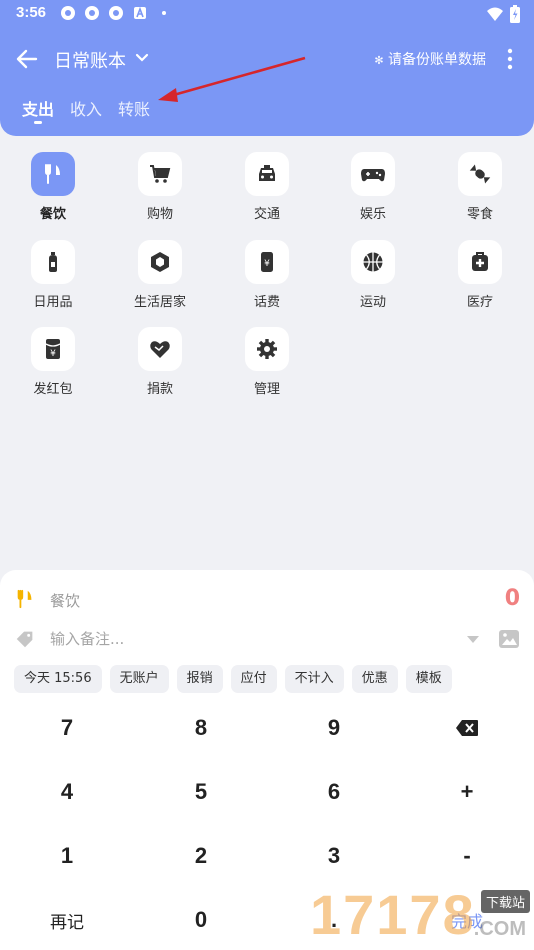 Image resolution: width=534 pixels, height=950 pixels. I want to click on chip-account: 无账户, so click(139, 679).